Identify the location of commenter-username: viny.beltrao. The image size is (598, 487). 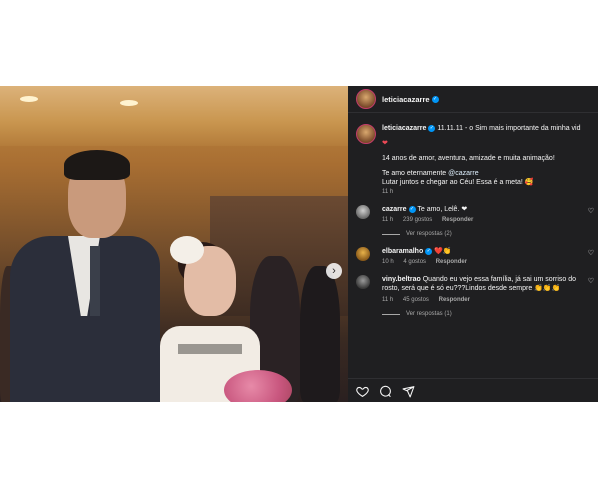
(401, 279).